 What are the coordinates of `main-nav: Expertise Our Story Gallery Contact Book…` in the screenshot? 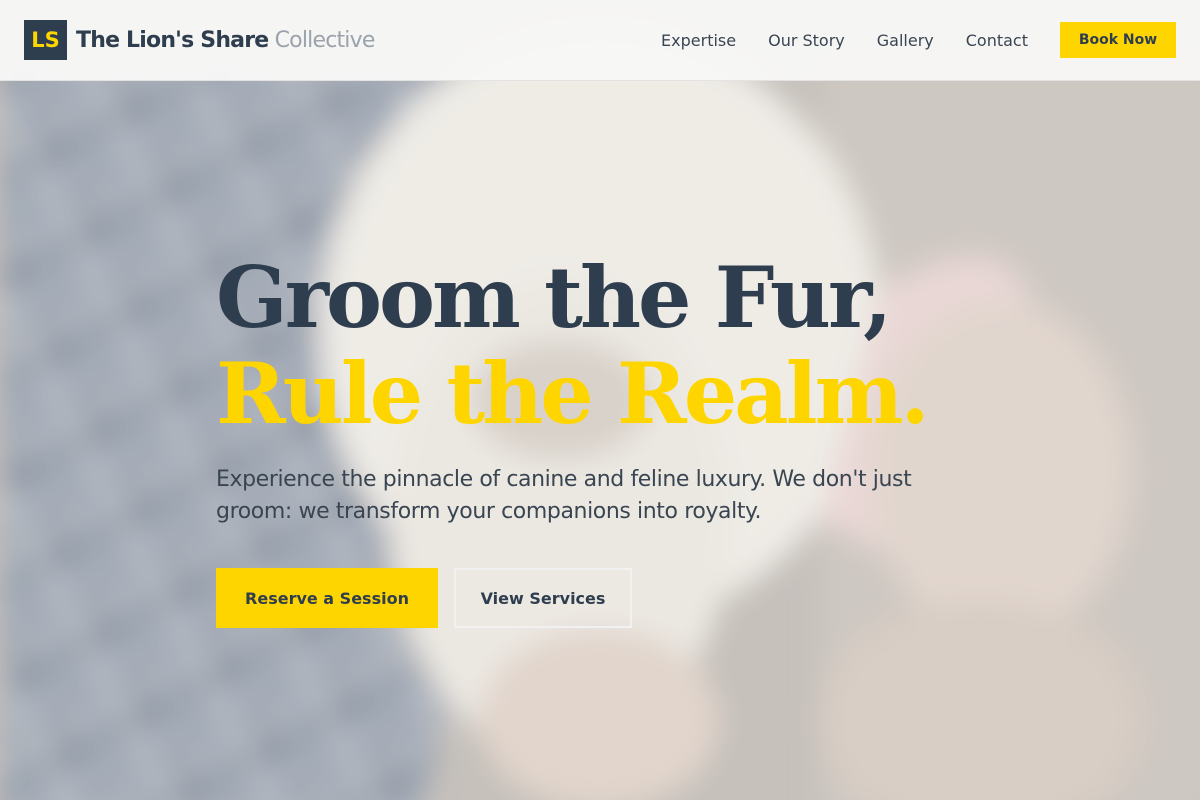 It's located at (918, 40).